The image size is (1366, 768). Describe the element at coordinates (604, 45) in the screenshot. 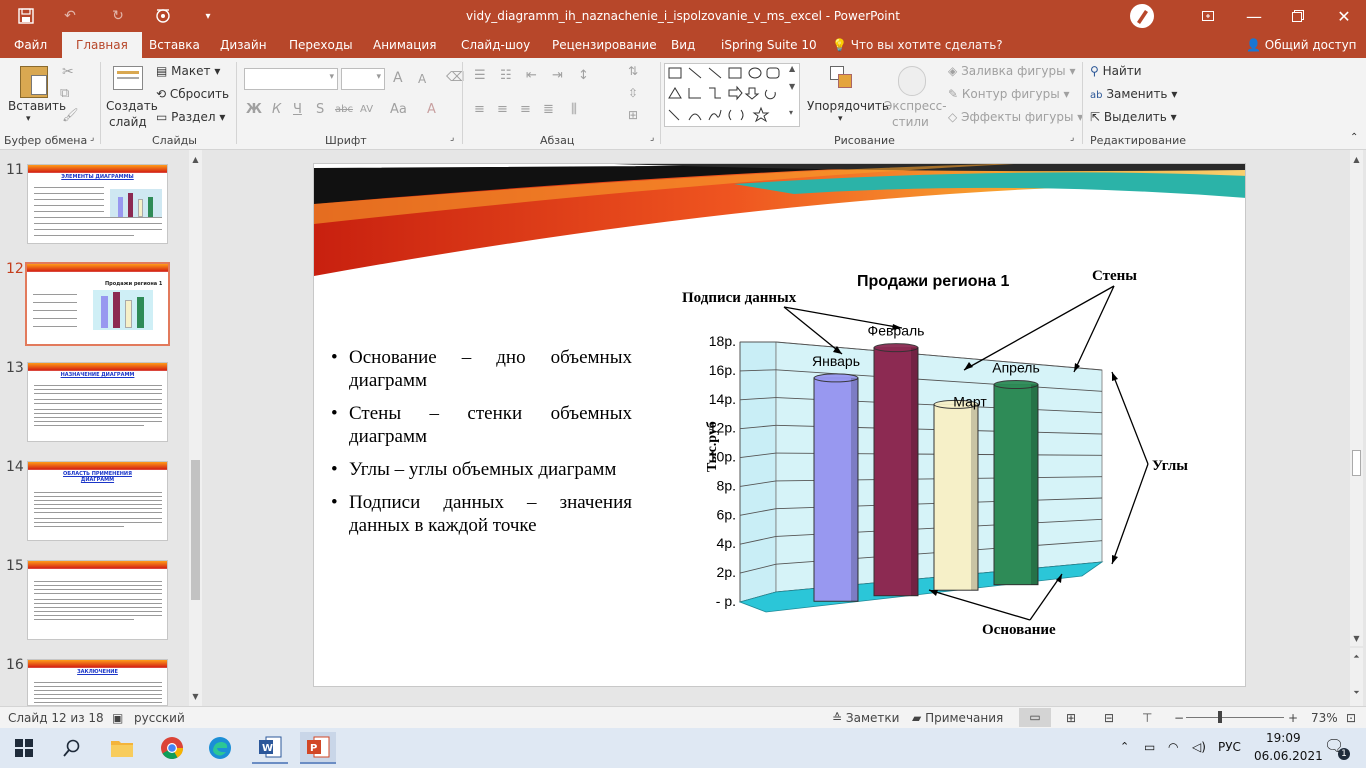

I see `tab-review: Рецензирование` at that location.